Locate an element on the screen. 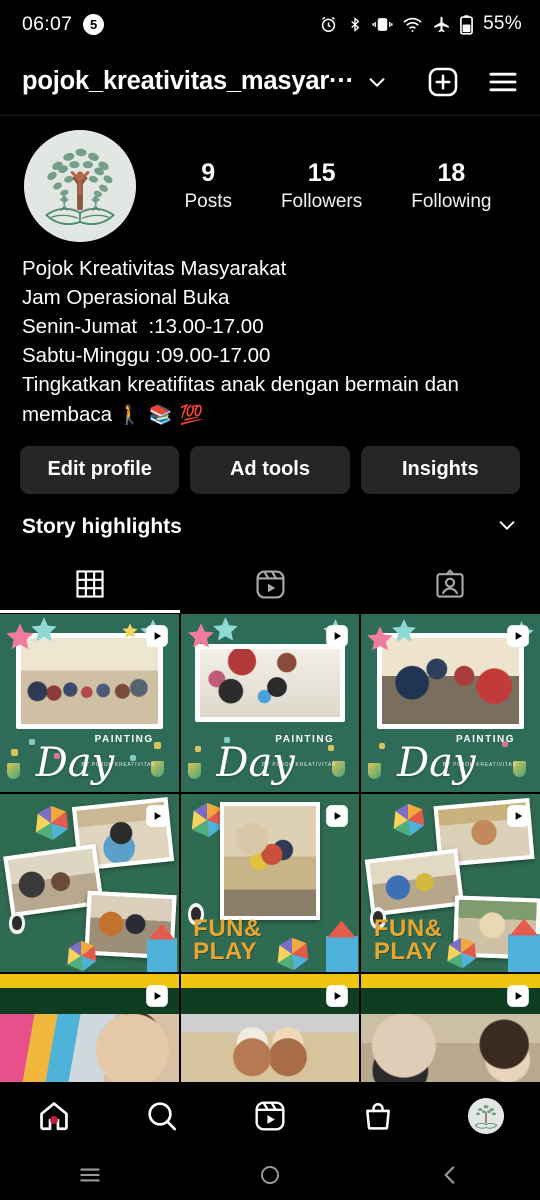 Image resolution: width=540 pixels, height=1200 pixels. stat-followers: 15 Followers is located at coordinates (321, 186).